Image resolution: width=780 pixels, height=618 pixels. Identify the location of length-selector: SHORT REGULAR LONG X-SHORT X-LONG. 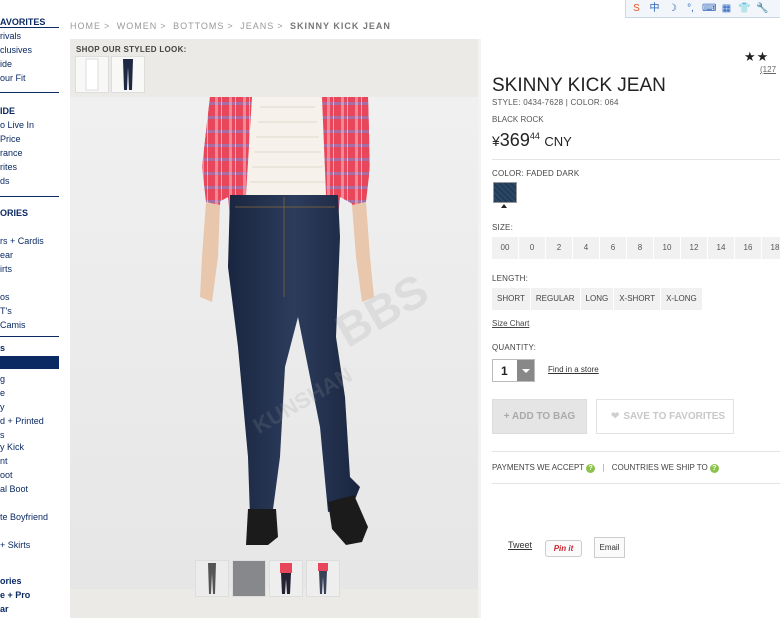
(597, 299).